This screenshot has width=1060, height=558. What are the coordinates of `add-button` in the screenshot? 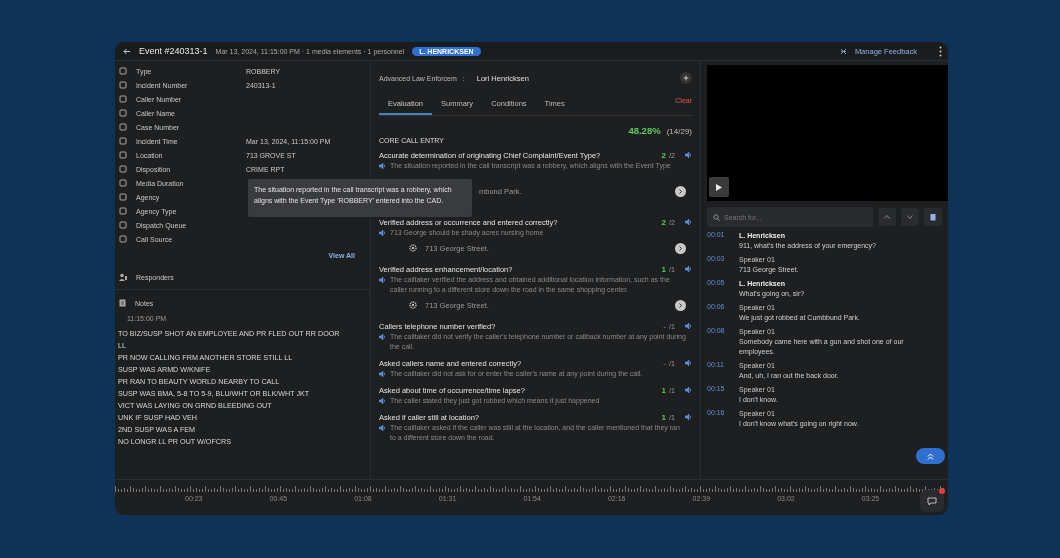 It's located at (686, 78).